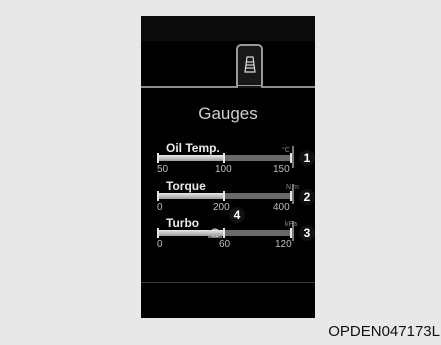  I want to click on turbo-label: Turbo, so click(183, 223).